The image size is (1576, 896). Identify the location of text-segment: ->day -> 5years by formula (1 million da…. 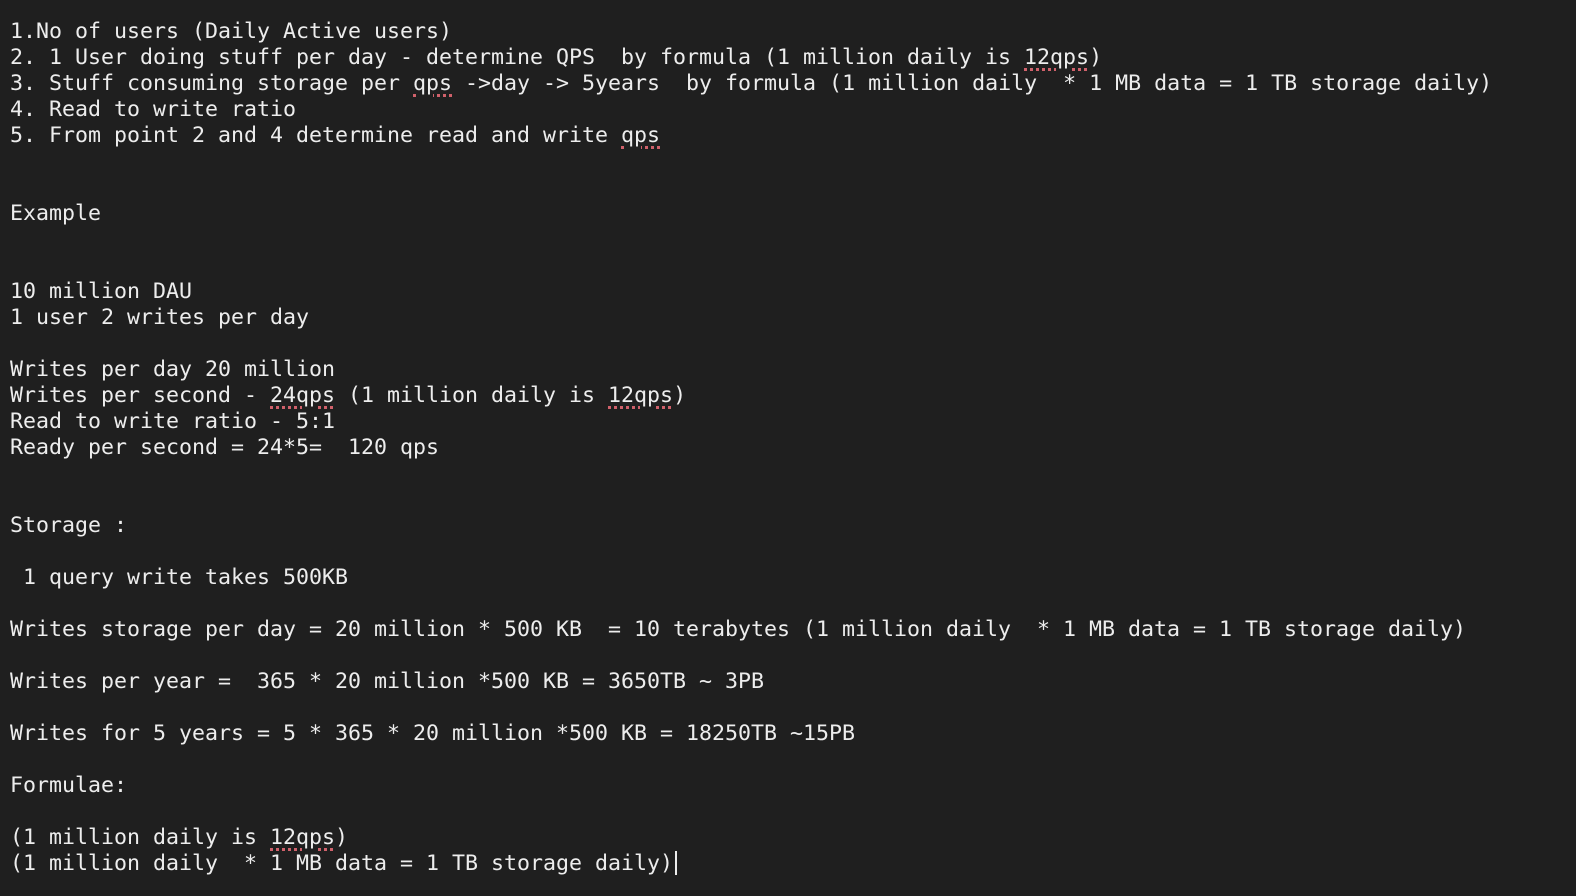
(972, 83).